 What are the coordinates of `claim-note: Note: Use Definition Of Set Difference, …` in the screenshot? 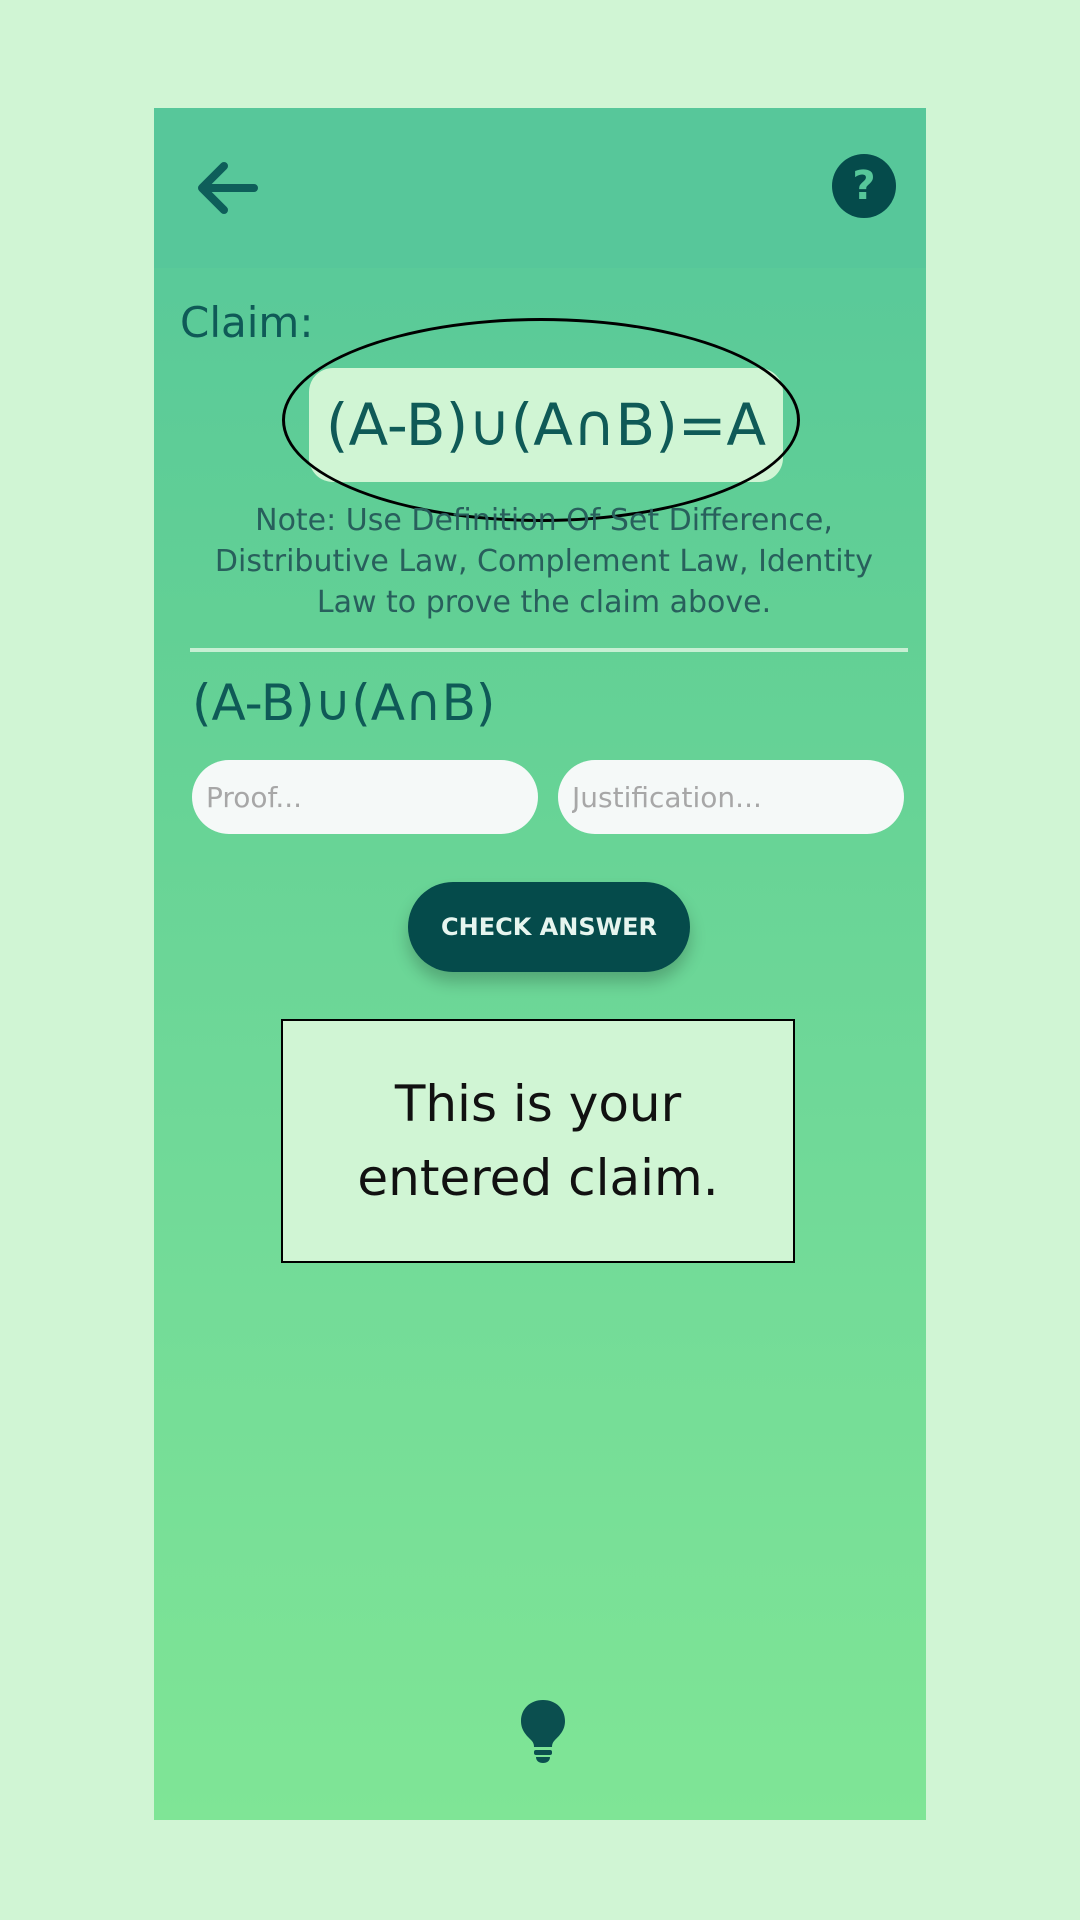 It's located at (544, 561).